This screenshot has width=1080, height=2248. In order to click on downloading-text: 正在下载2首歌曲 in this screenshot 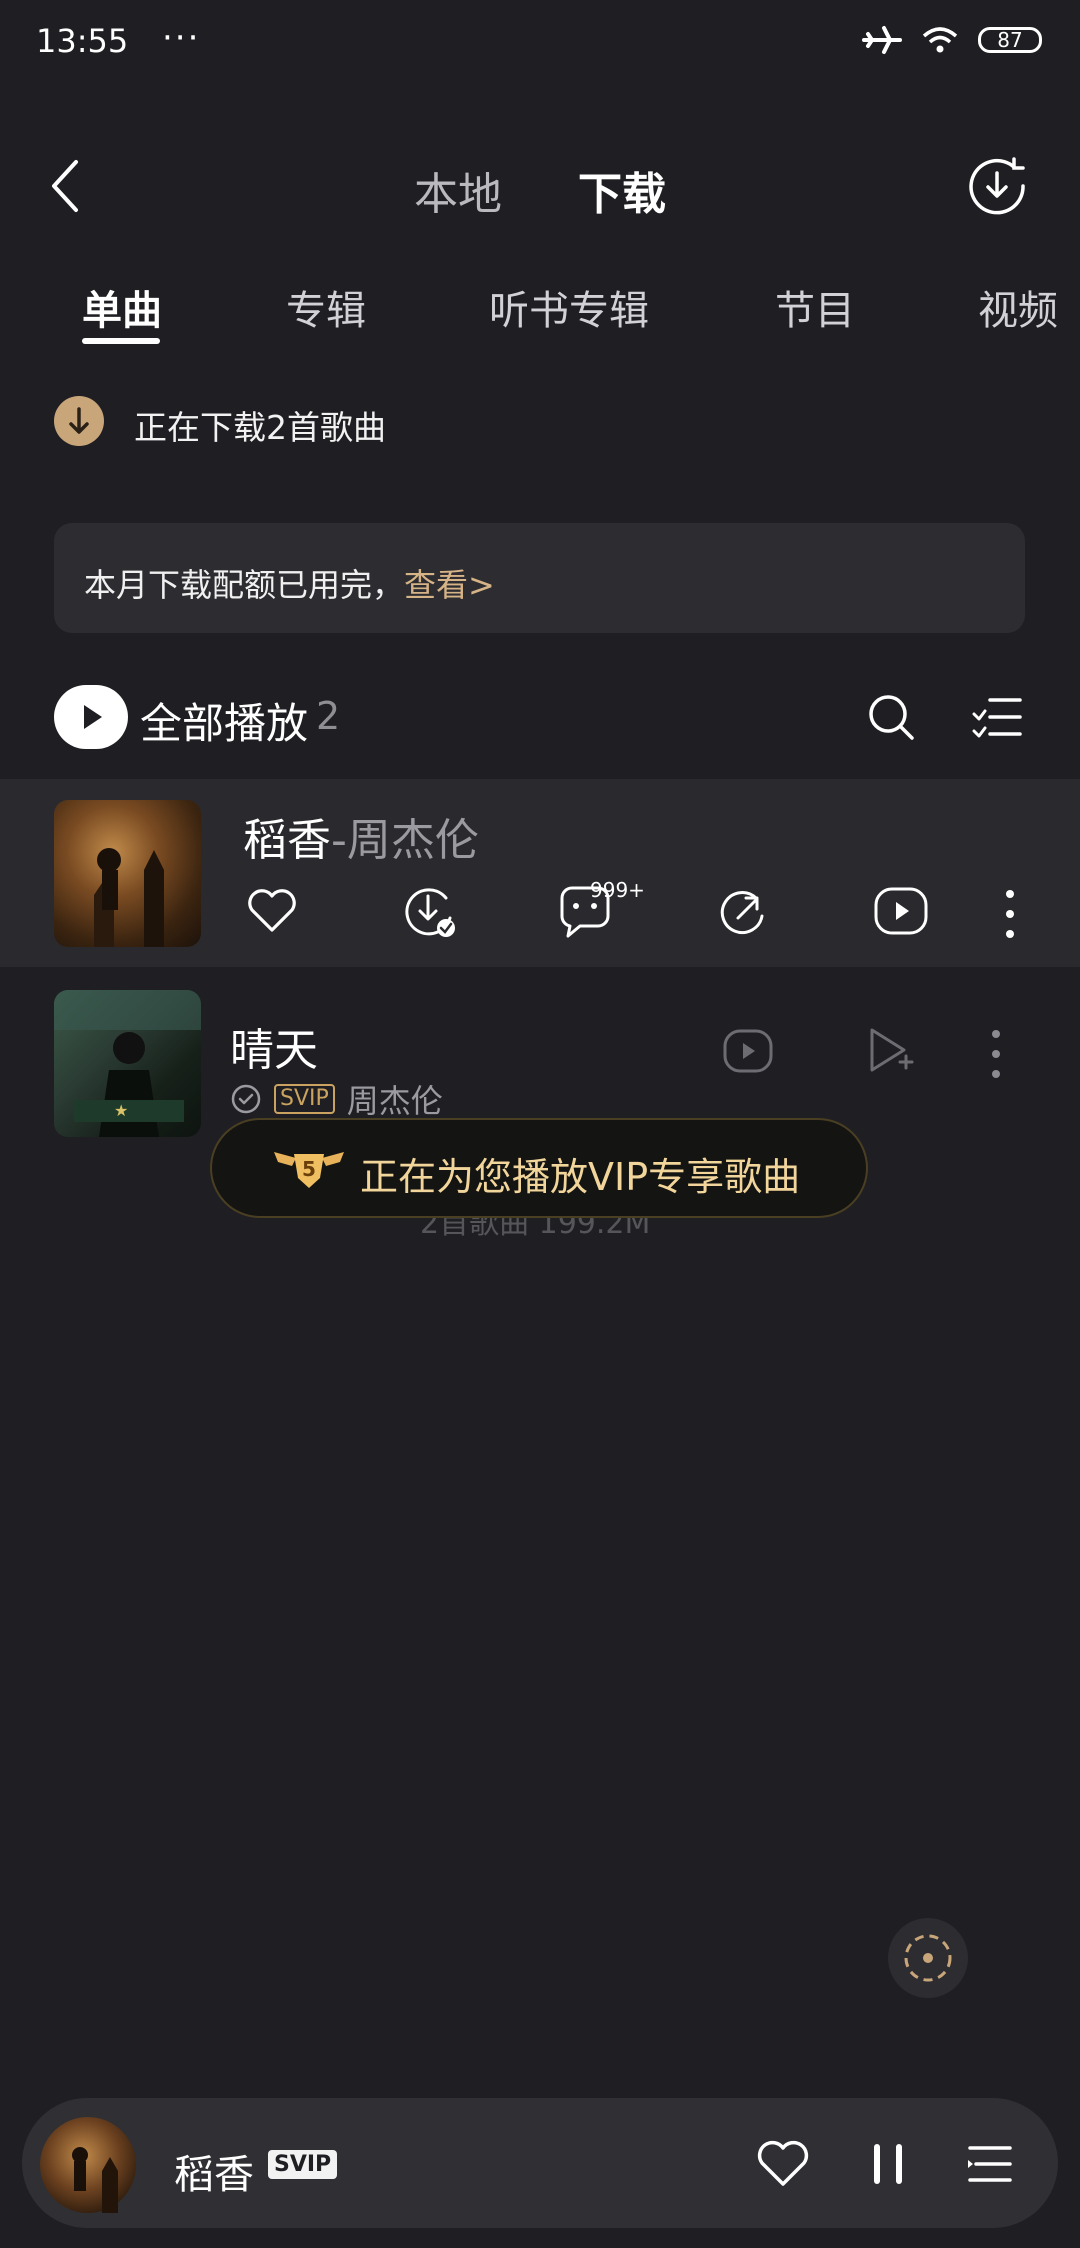, I will do `click(260, 425)`.